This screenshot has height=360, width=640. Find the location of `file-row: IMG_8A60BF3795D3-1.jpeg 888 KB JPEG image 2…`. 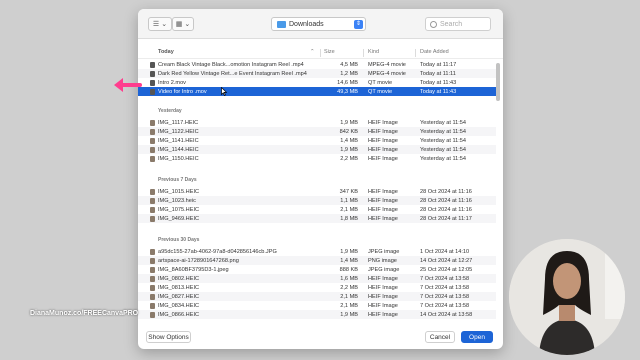

file-row: IMG_8A60BF3795D3-1.jpeg 888 KB JPEG image 2… is located at coordinates (317, 269).